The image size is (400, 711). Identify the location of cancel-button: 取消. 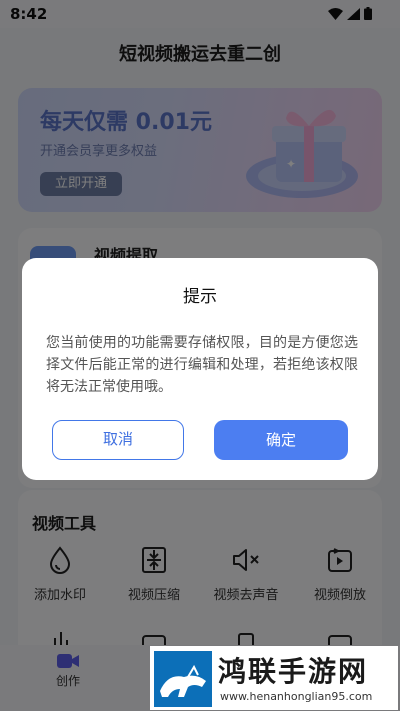
(118, 440).